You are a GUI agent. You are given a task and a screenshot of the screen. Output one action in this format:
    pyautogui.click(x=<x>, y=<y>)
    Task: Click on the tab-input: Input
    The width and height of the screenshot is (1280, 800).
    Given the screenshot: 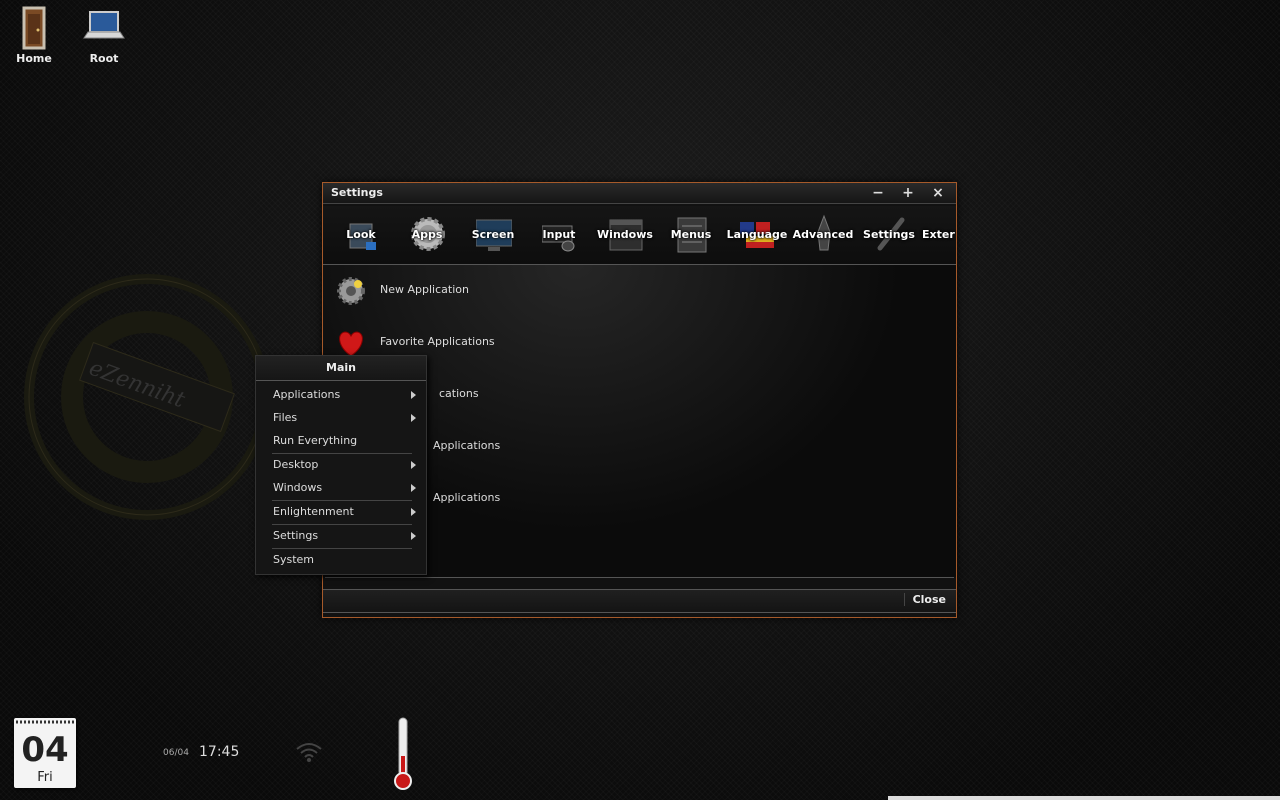 What is the action you would take?
    pyautogui.click(x=559, y=235)
    